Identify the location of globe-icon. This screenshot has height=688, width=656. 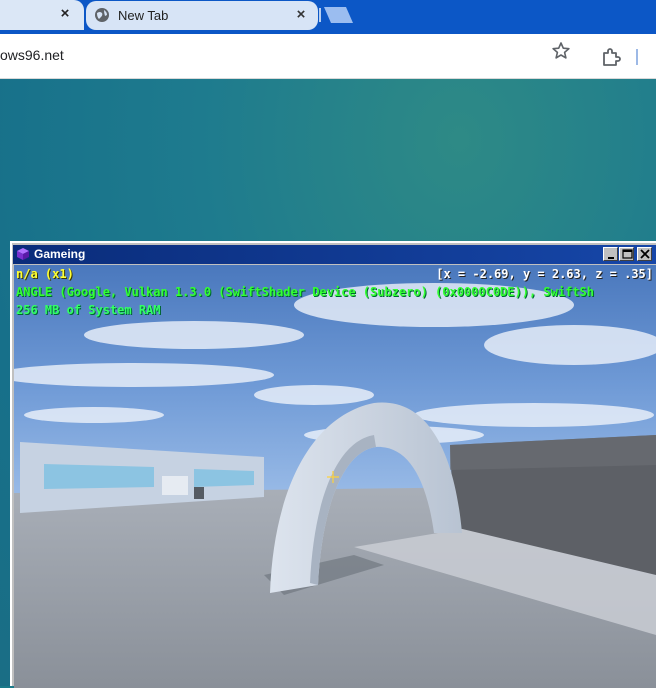
(102, 15).